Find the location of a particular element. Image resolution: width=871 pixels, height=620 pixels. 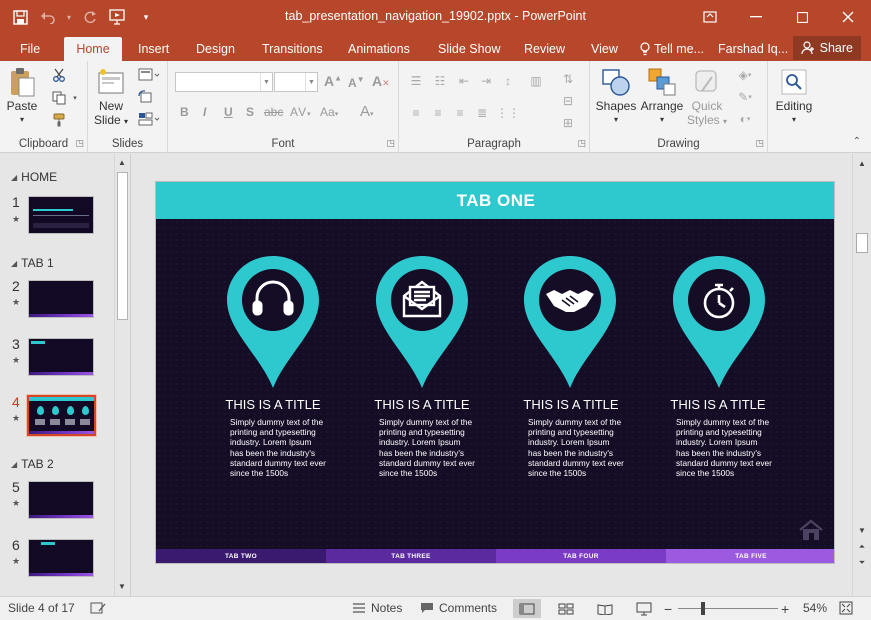

align-center-icon: ≡ is located at coordinates (438, 113).